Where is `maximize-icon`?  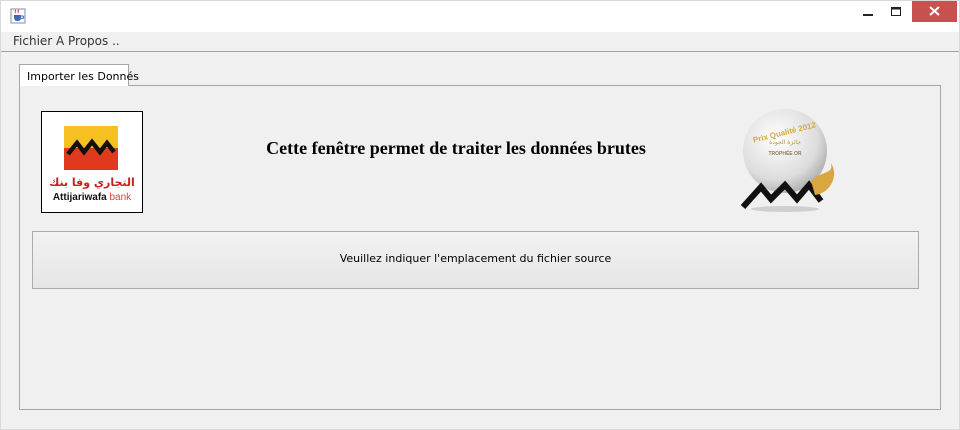 maximize-icon is located at coordinates (896, 11).